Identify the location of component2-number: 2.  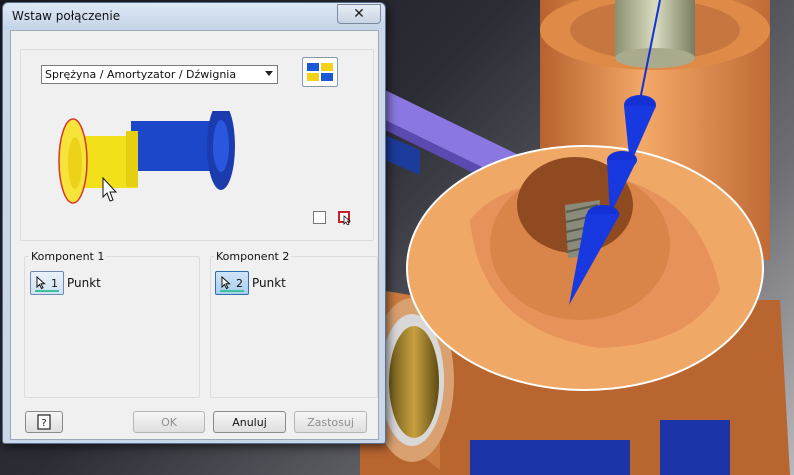
(239, 283).